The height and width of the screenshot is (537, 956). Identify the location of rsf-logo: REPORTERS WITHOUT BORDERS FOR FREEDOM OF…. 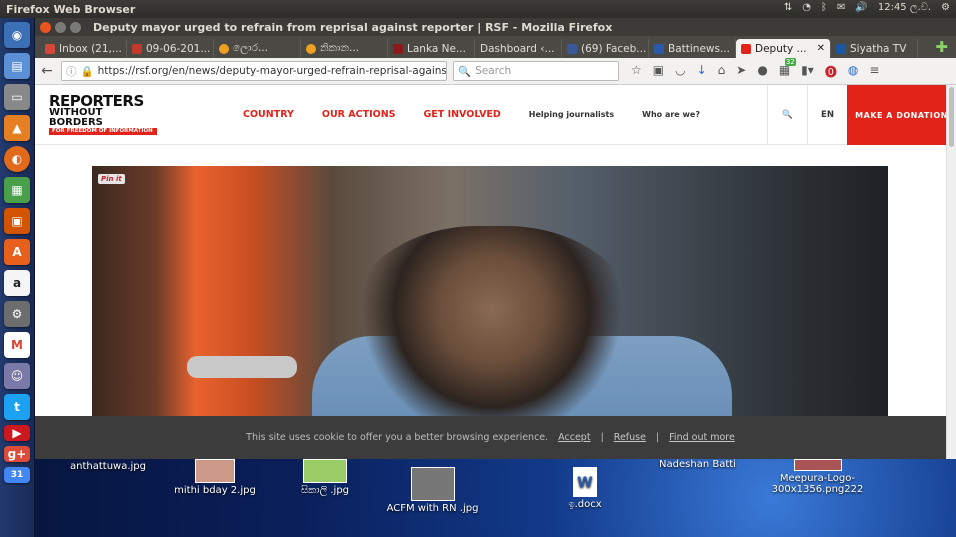
(103, 114).